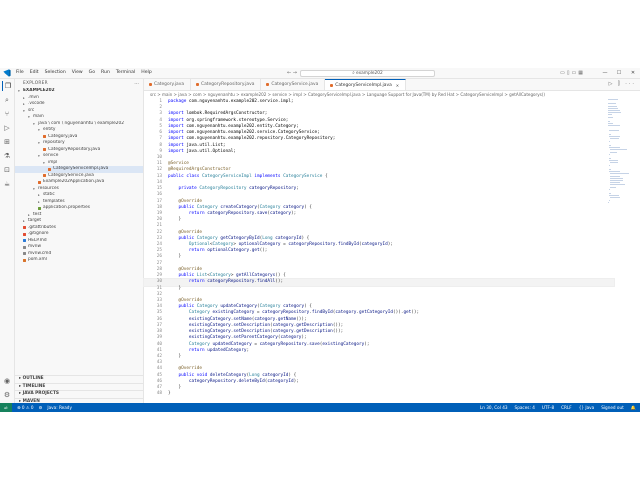 The image size is (640, 480). Describe the element at coordinates (293, 84) in the screenshot. I see `editor-tab: CategoryService.java` at that location.